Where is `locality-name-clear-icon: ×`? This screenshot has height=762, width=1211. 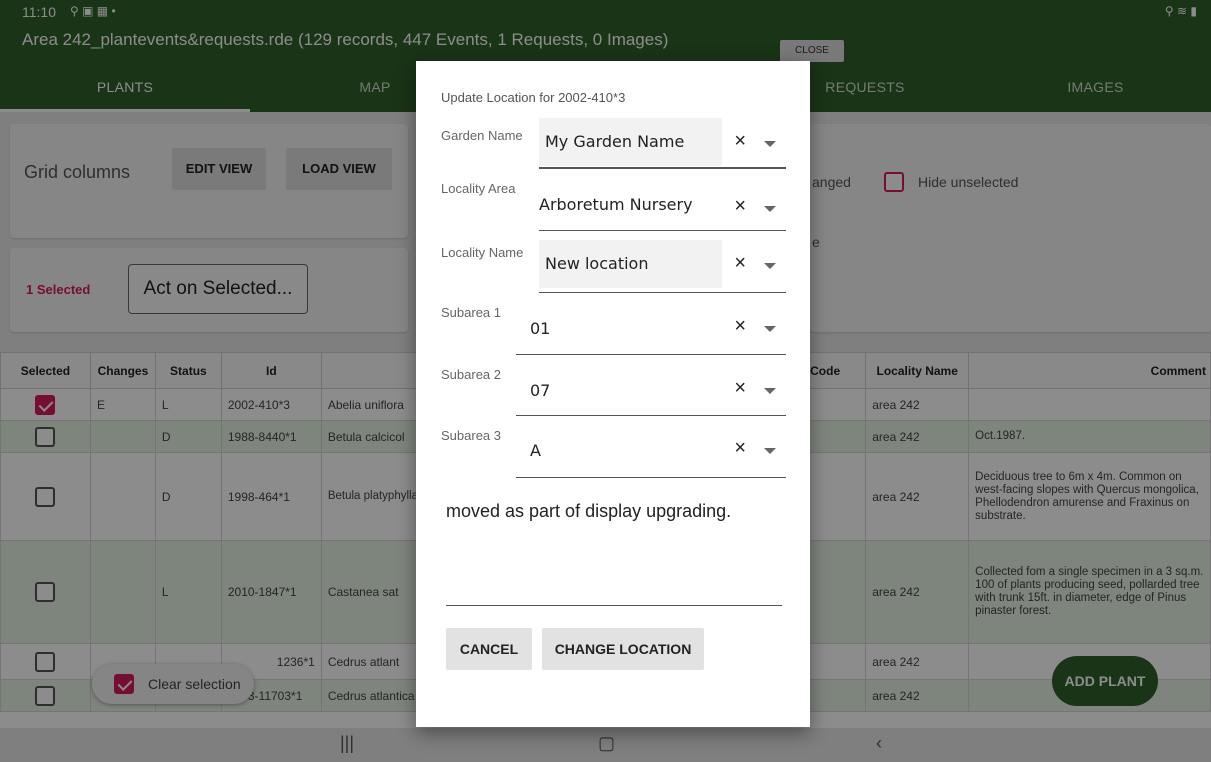
locality-name-clear-icon: × is located at coordinates (740, 263).